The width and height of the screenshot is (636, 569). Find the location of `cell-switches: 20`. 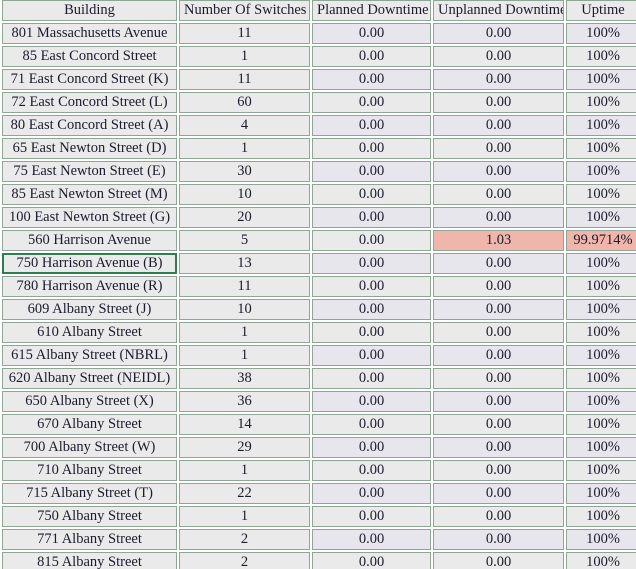

cell-switches: 20 is located at coordinates (244, 217).